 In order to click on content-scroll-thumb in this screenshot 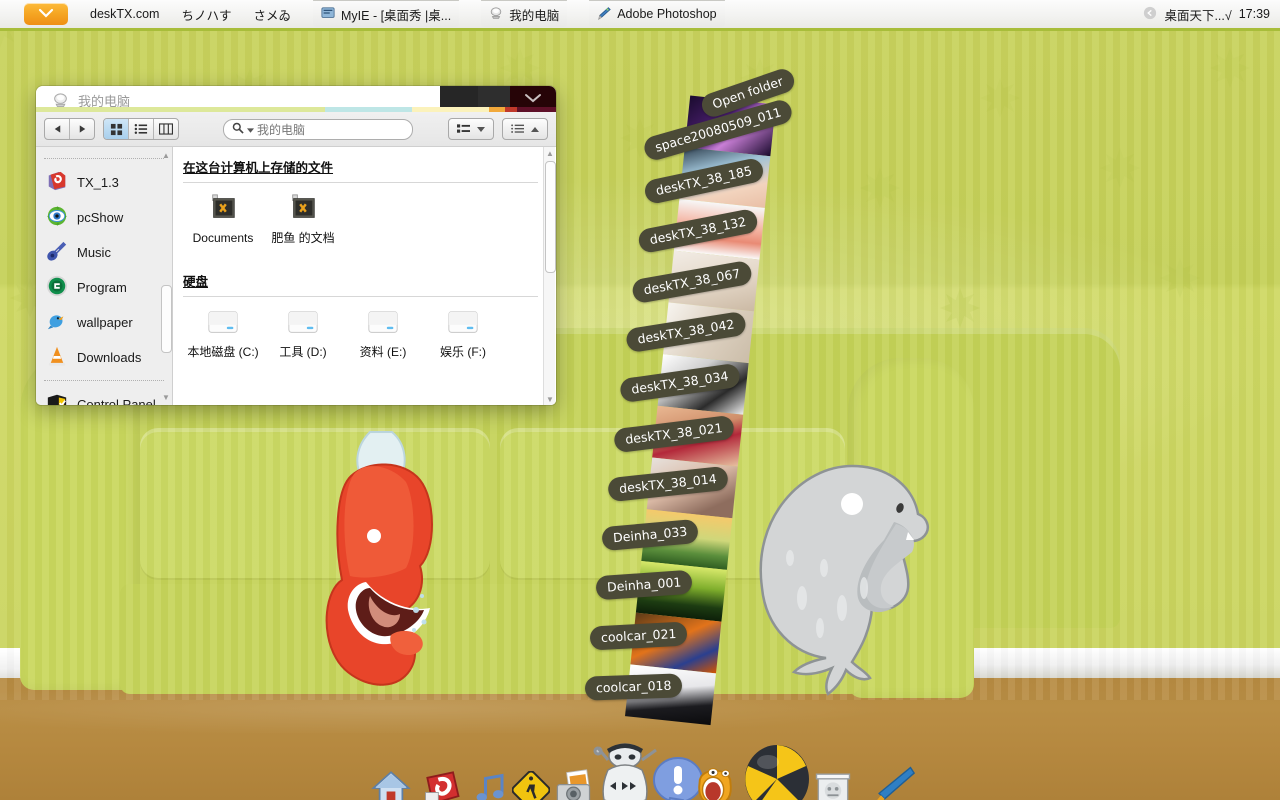, I will do `click(550, 217)`.